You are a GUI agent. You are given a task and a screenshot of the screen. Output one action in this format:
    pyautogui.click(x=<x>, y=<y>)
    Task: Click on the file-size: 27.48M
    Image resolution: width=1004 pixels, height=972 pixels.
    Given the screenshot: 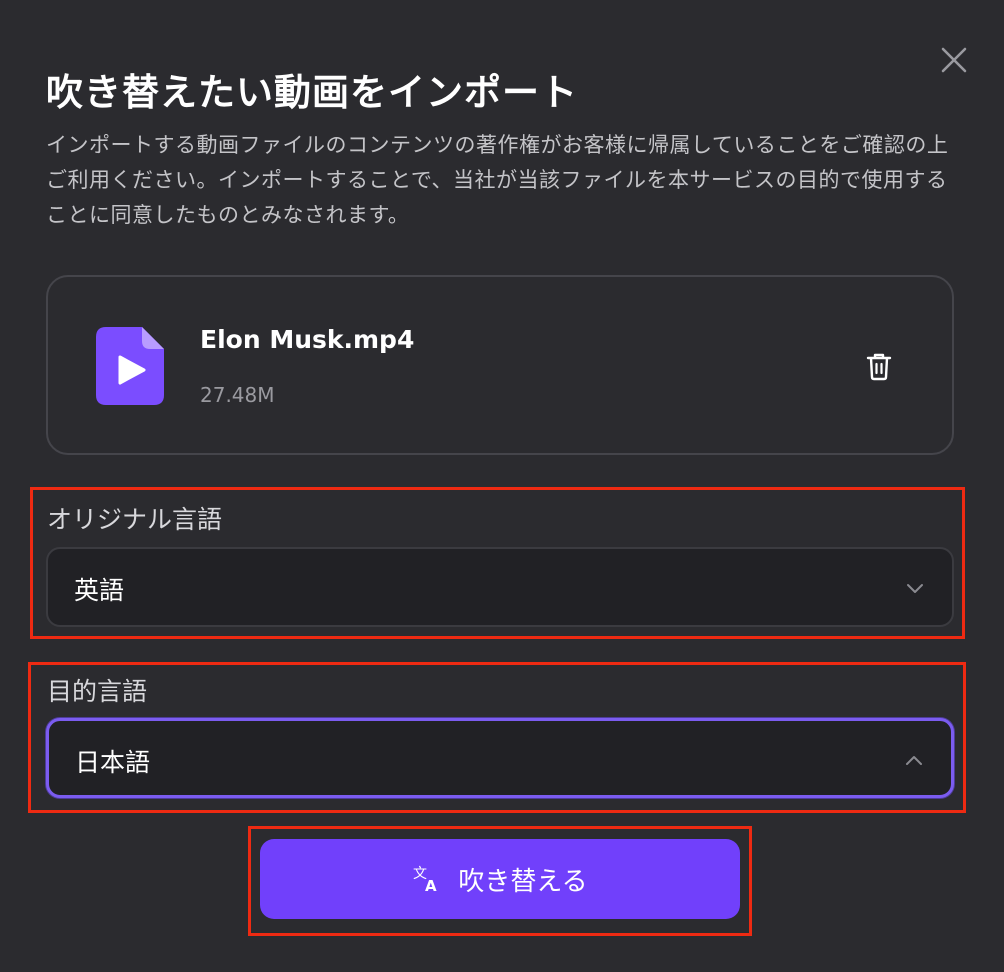 What is the action you would take?
    pyautogui.click(x=237, y=395)
    